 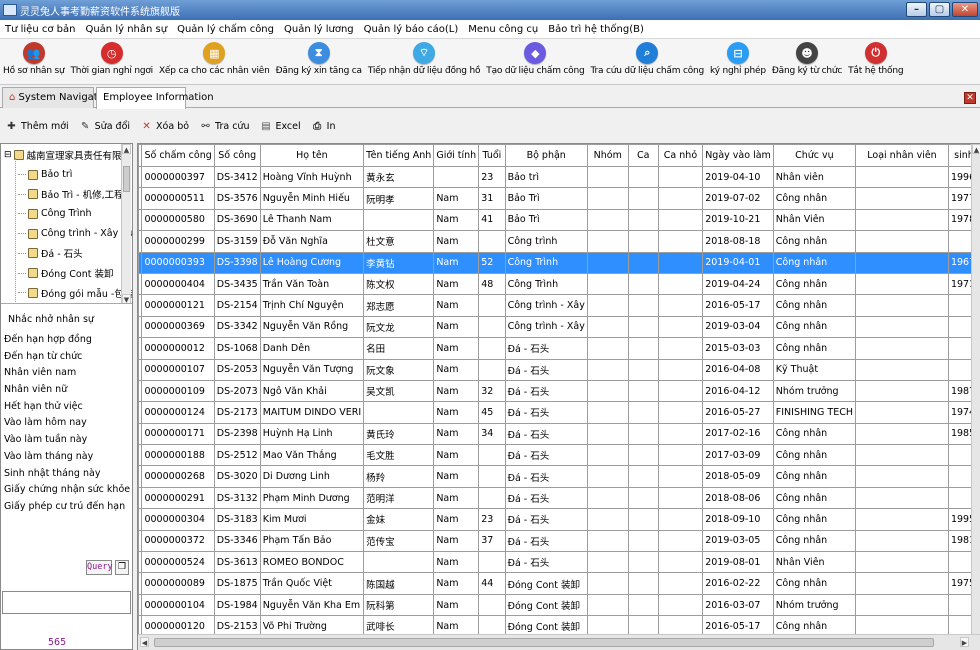 I want to click on table-cell: 2016-04-12, so click(x=738, y=391).